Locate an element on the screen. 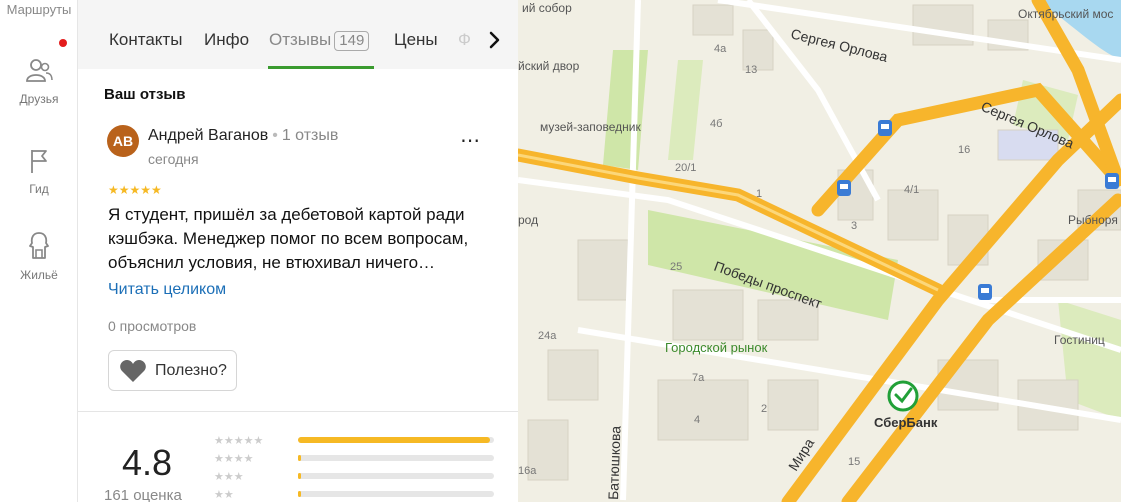 This screenshot has width=1121, height=502. map-label-market: Городской рынок is located at coordinates (716, 347).